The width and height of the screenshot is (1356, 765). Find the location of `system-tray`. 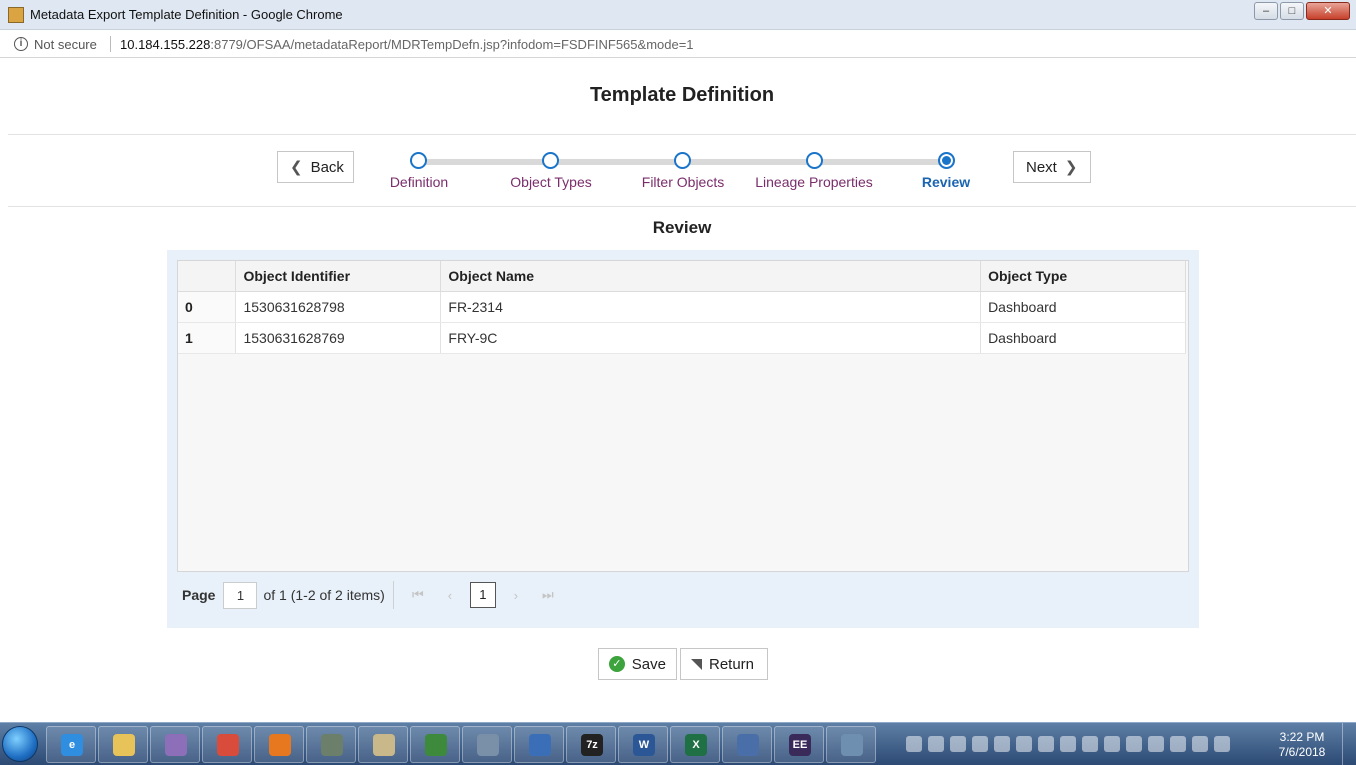

system-tray is located at coordinates (1091, 744).